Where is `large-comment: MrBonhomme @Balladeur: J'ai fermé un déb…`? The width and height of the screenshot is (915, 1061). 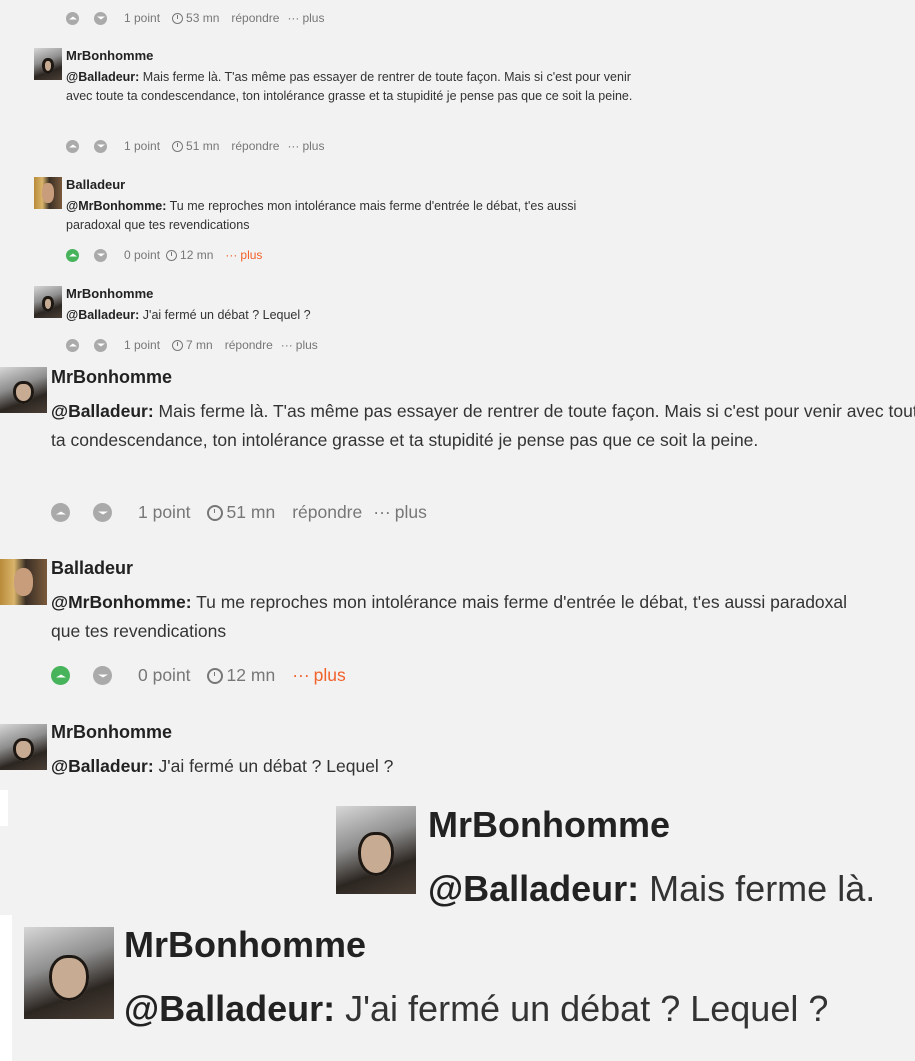
large-comment: MrBonhomme @Balladeur: J'ai fermé un déb… is located at coordinates (463, 988).